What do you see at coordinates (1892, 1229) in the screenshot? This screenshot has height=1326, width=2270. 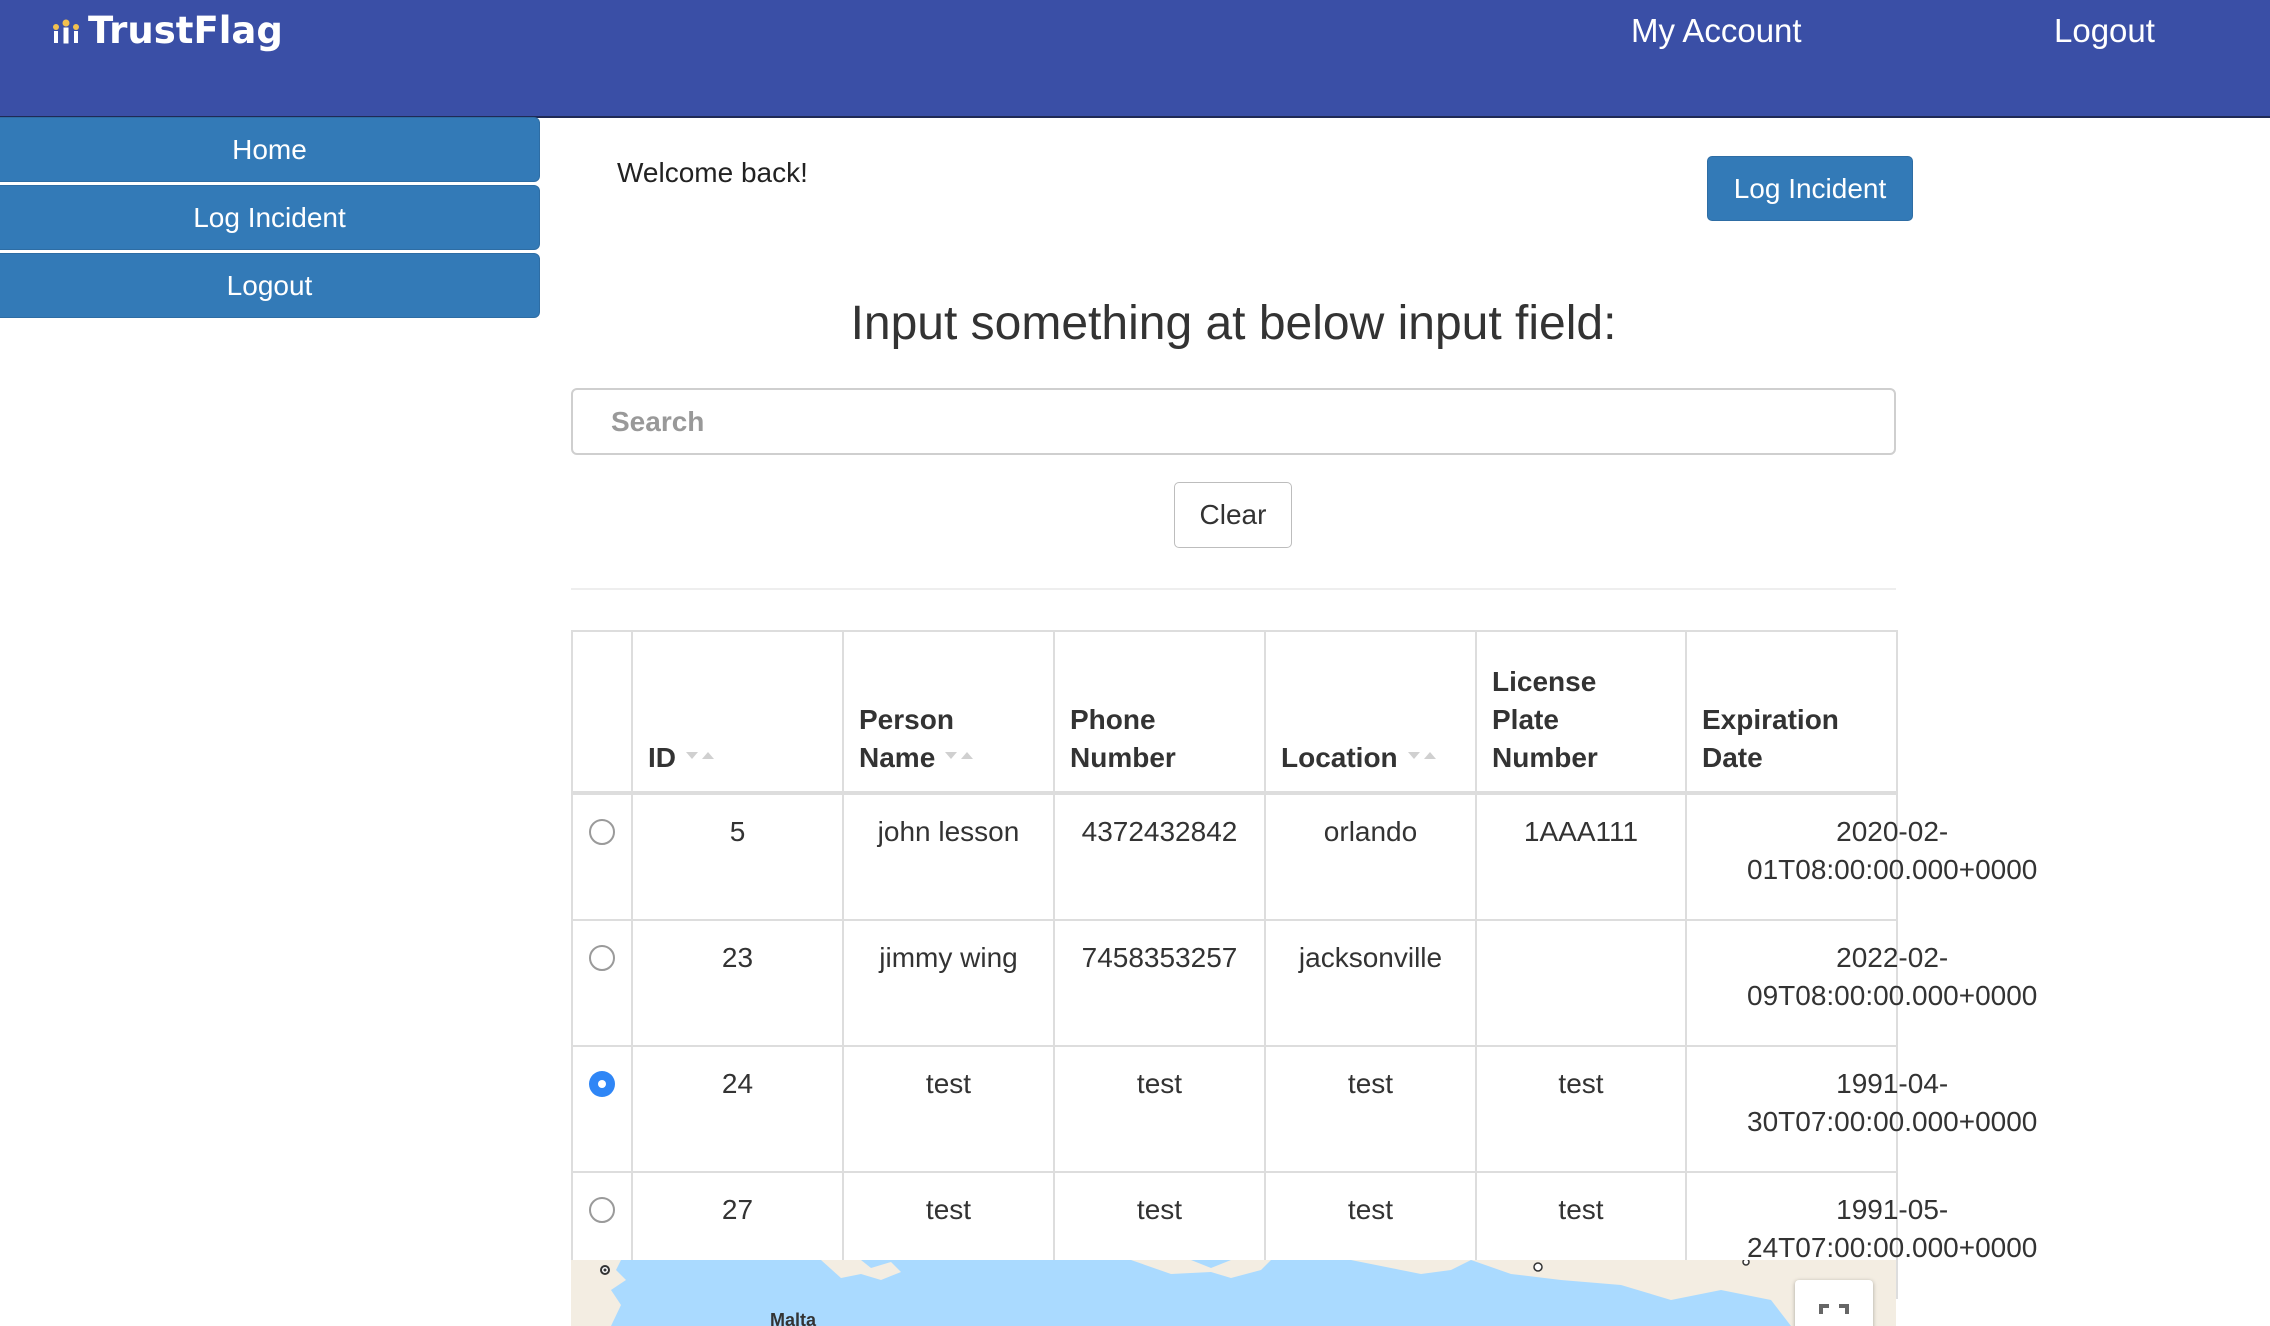 I see `expiration-date-text: 1991-05- 24T07:00:00.000+0000` at bounding box center [1892, 1229].